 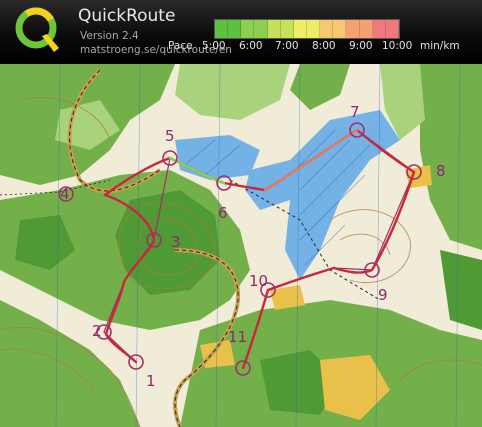 What do you see at coordinates (97, 331) in the screenshot?
I see `control-number-2: 2` at bounding box center [97, 331].